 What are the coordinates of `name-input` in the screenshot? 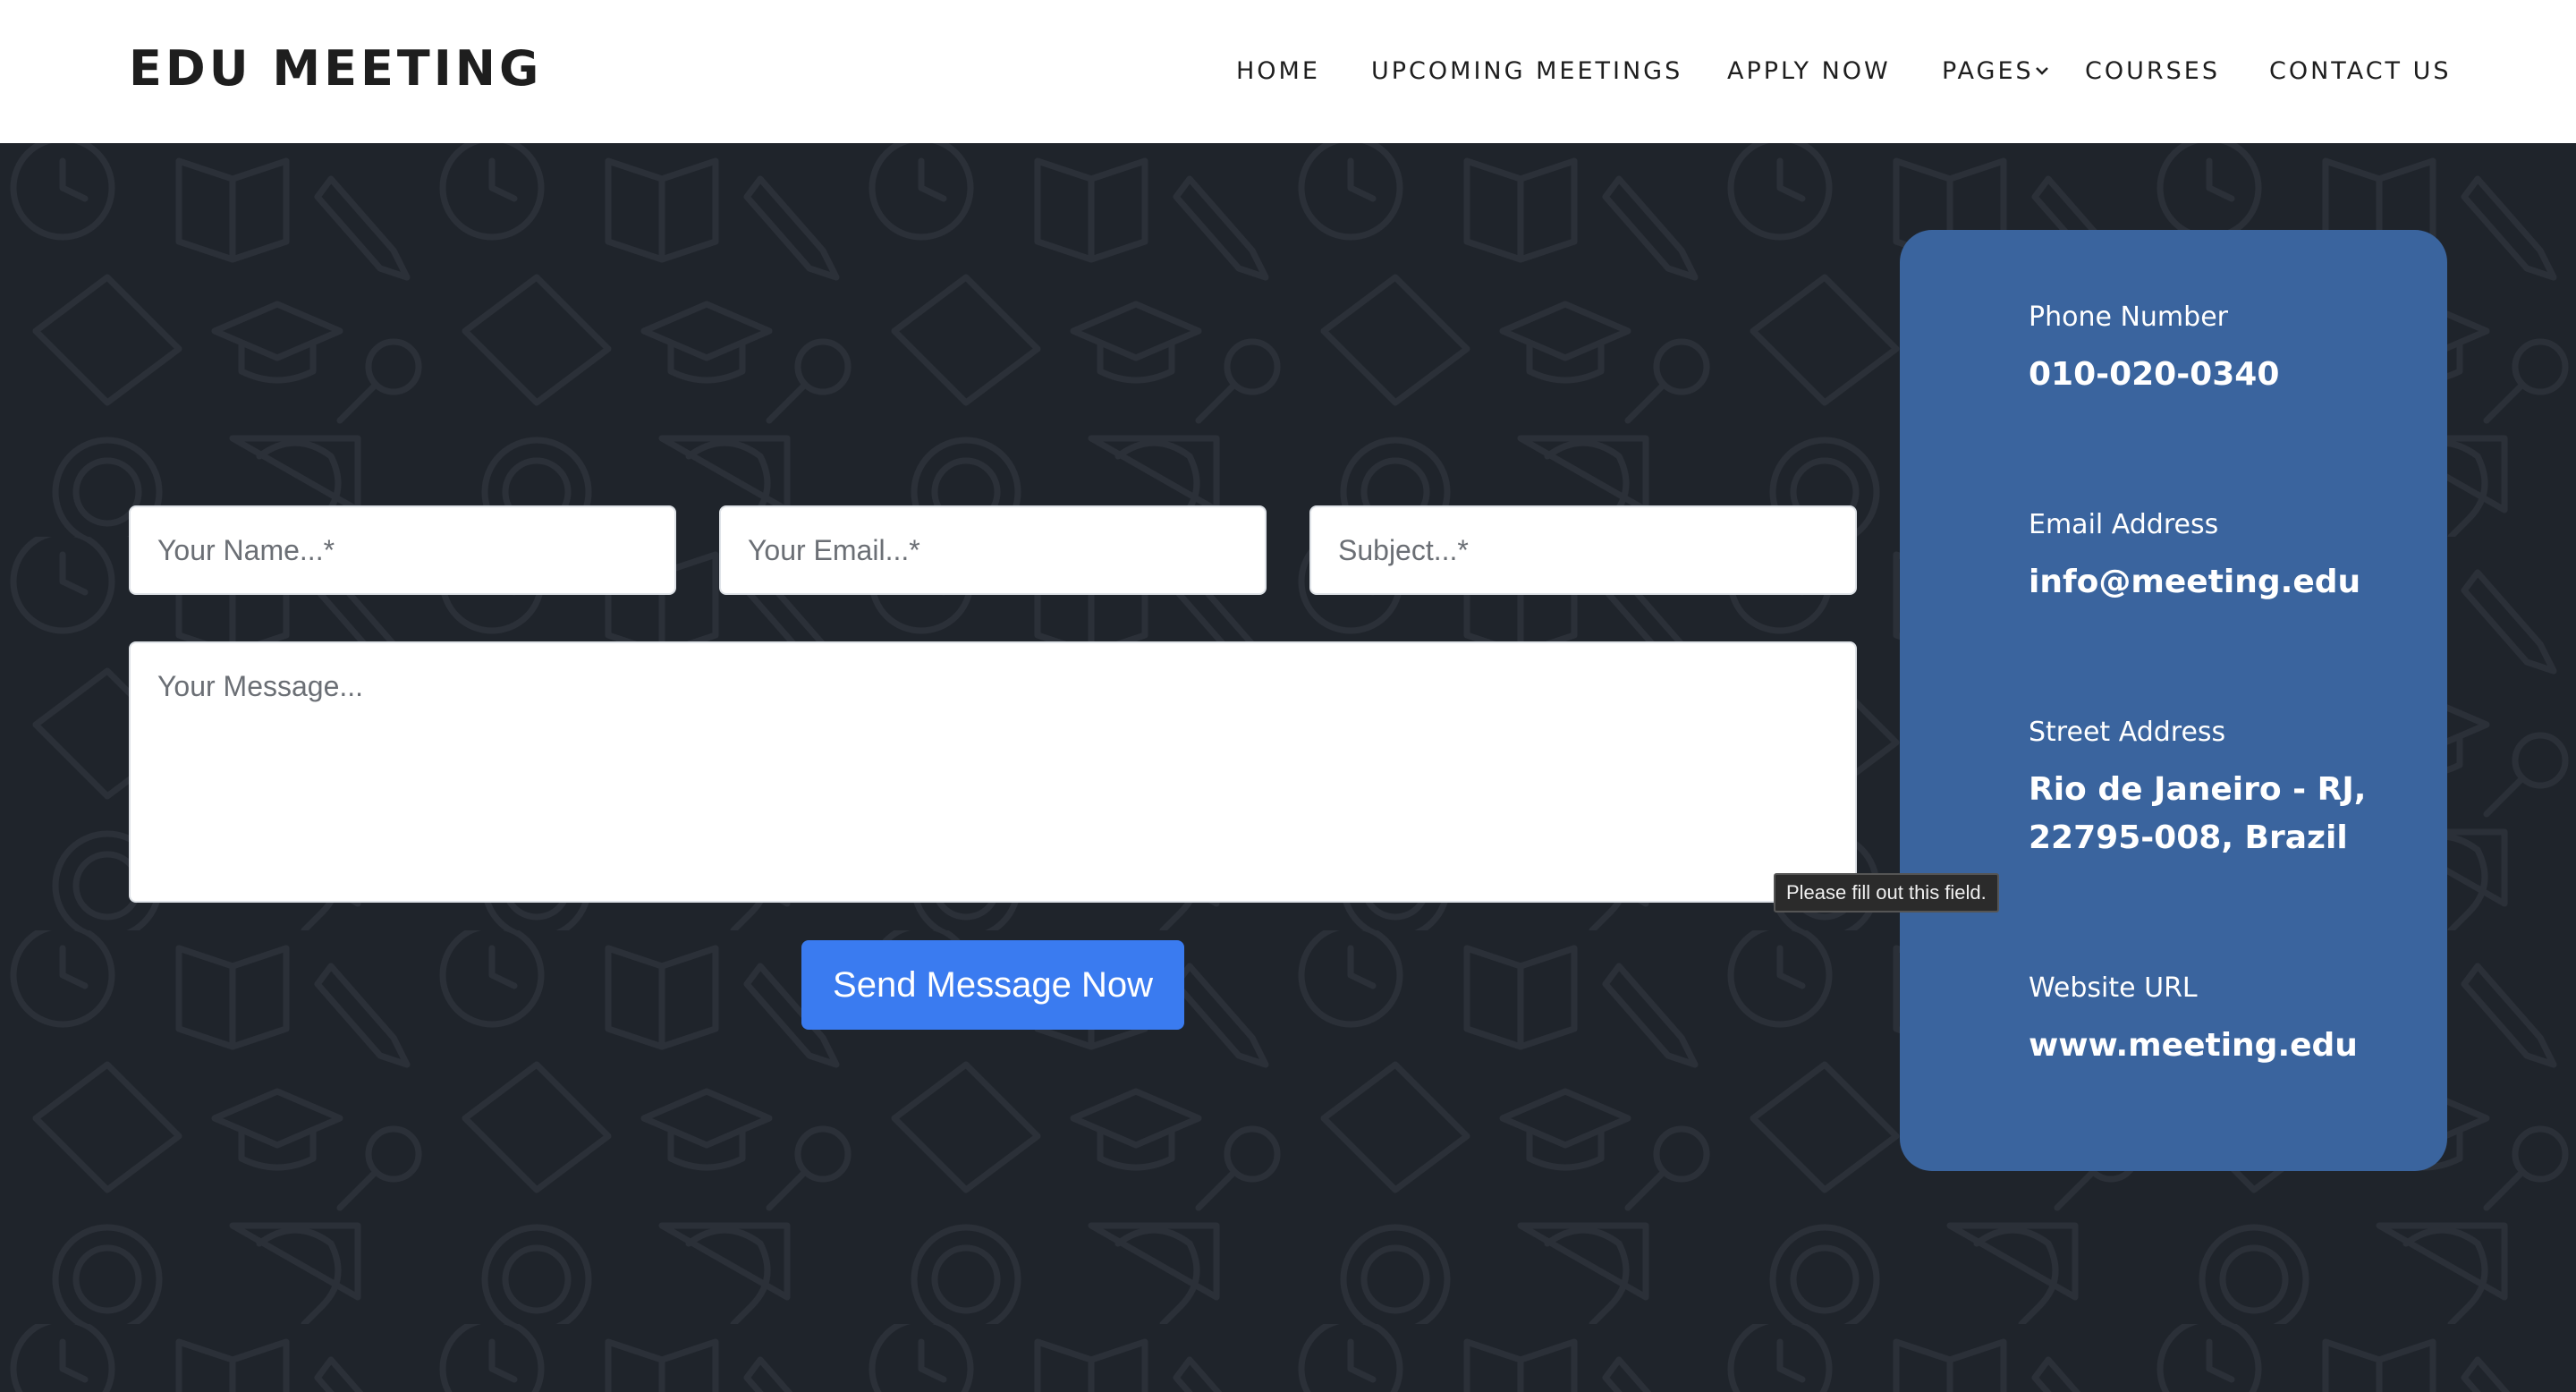 It's located at (402, 550).